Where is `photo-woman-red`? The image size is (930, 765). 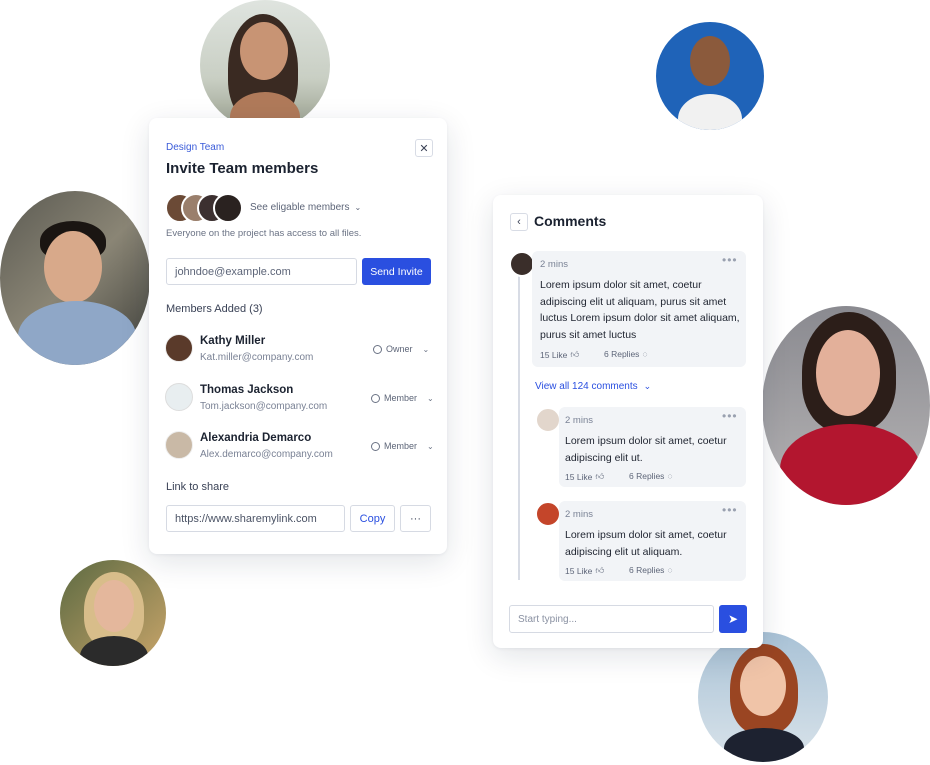
photo-woman-red is located at coordinates (846, 405).